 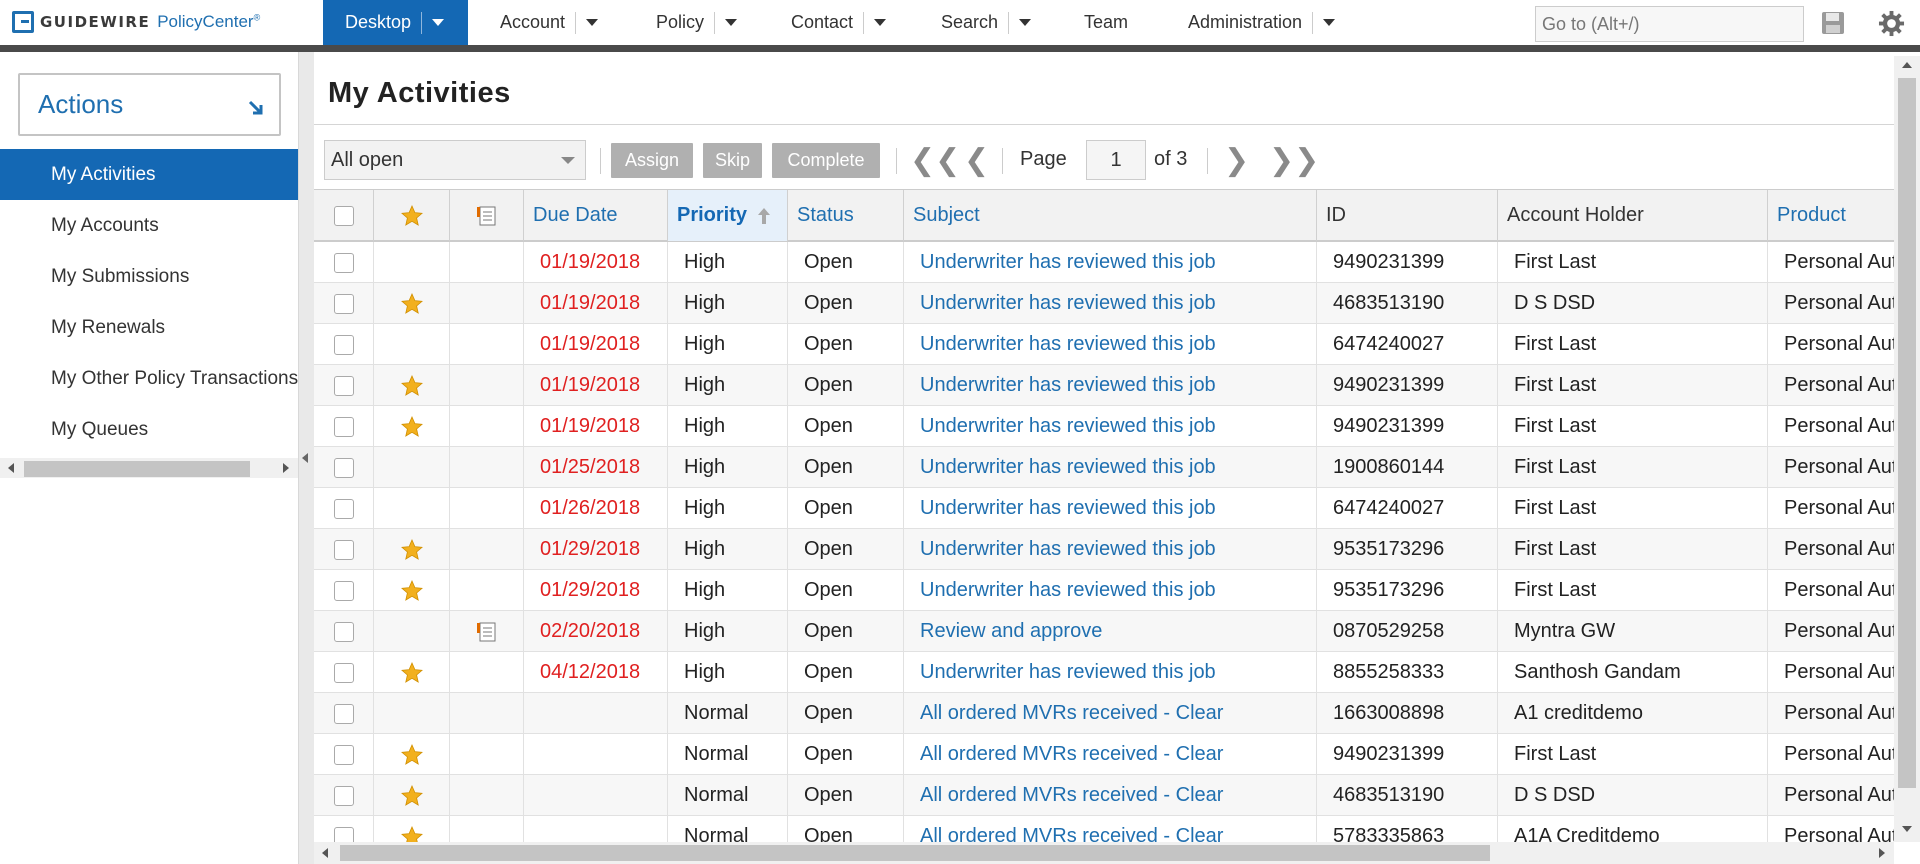 What do you see at coordinates (286, 468) in the screenshot?
I see `scroll-right-icon` at bounding box center [286, 468].